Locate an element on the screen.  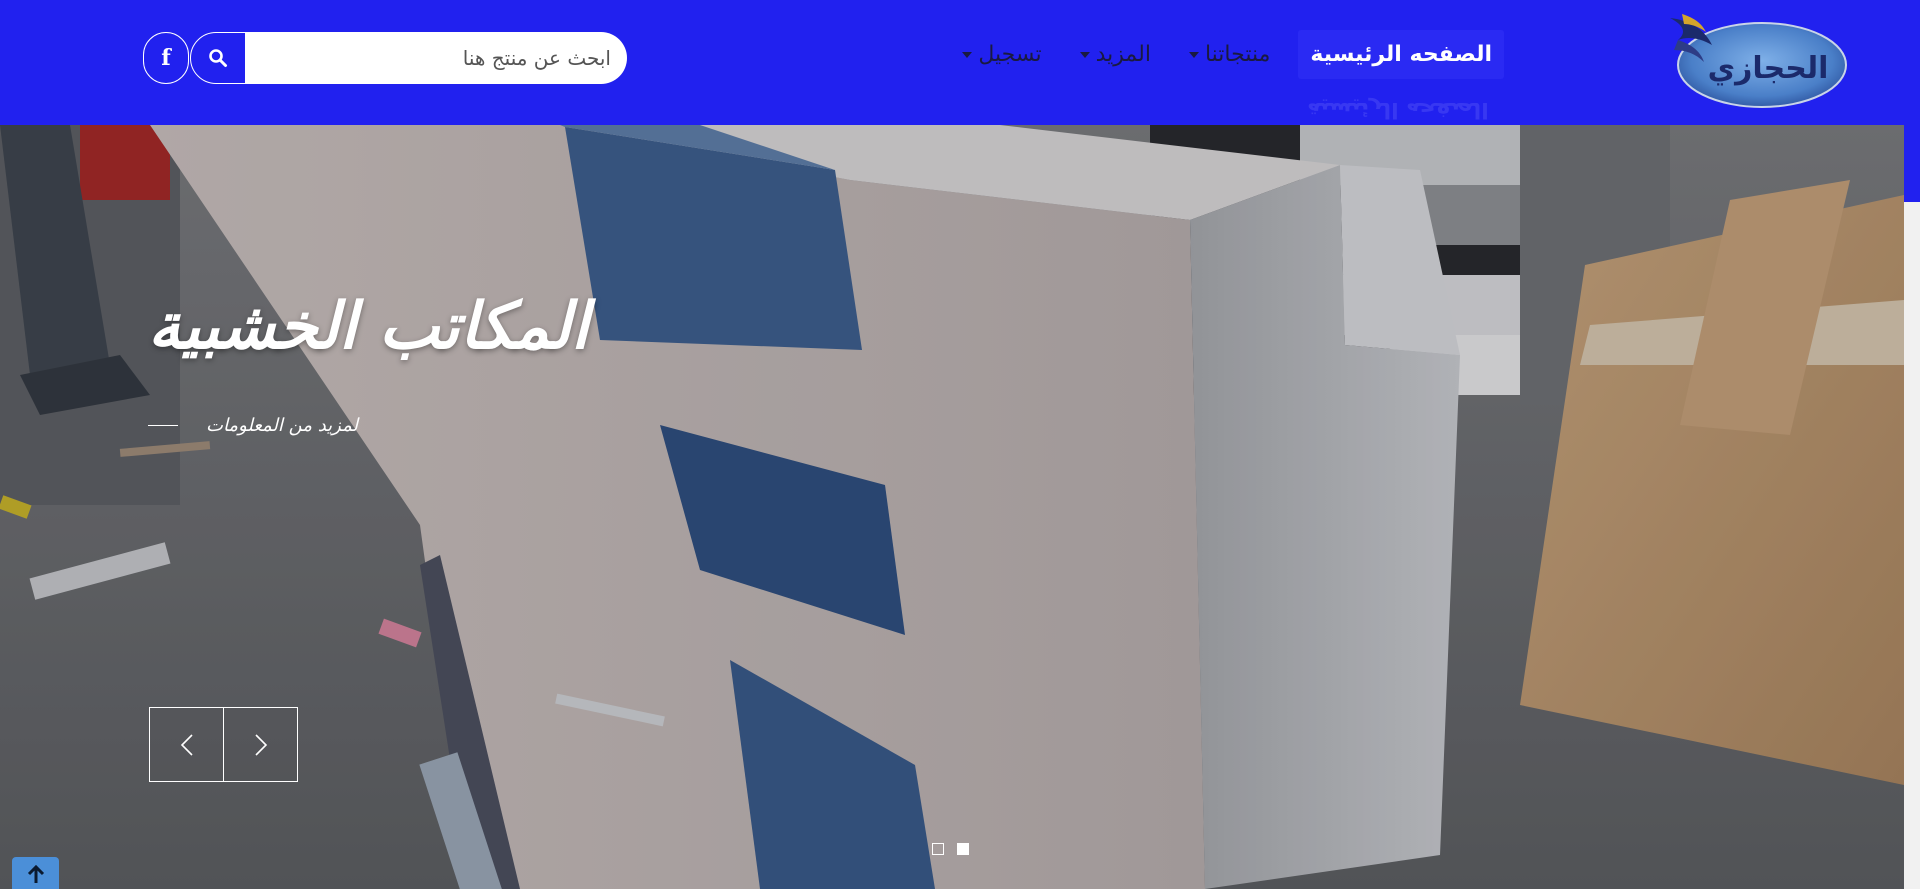
chevron-right-icon is located at coordinates (260, 744).